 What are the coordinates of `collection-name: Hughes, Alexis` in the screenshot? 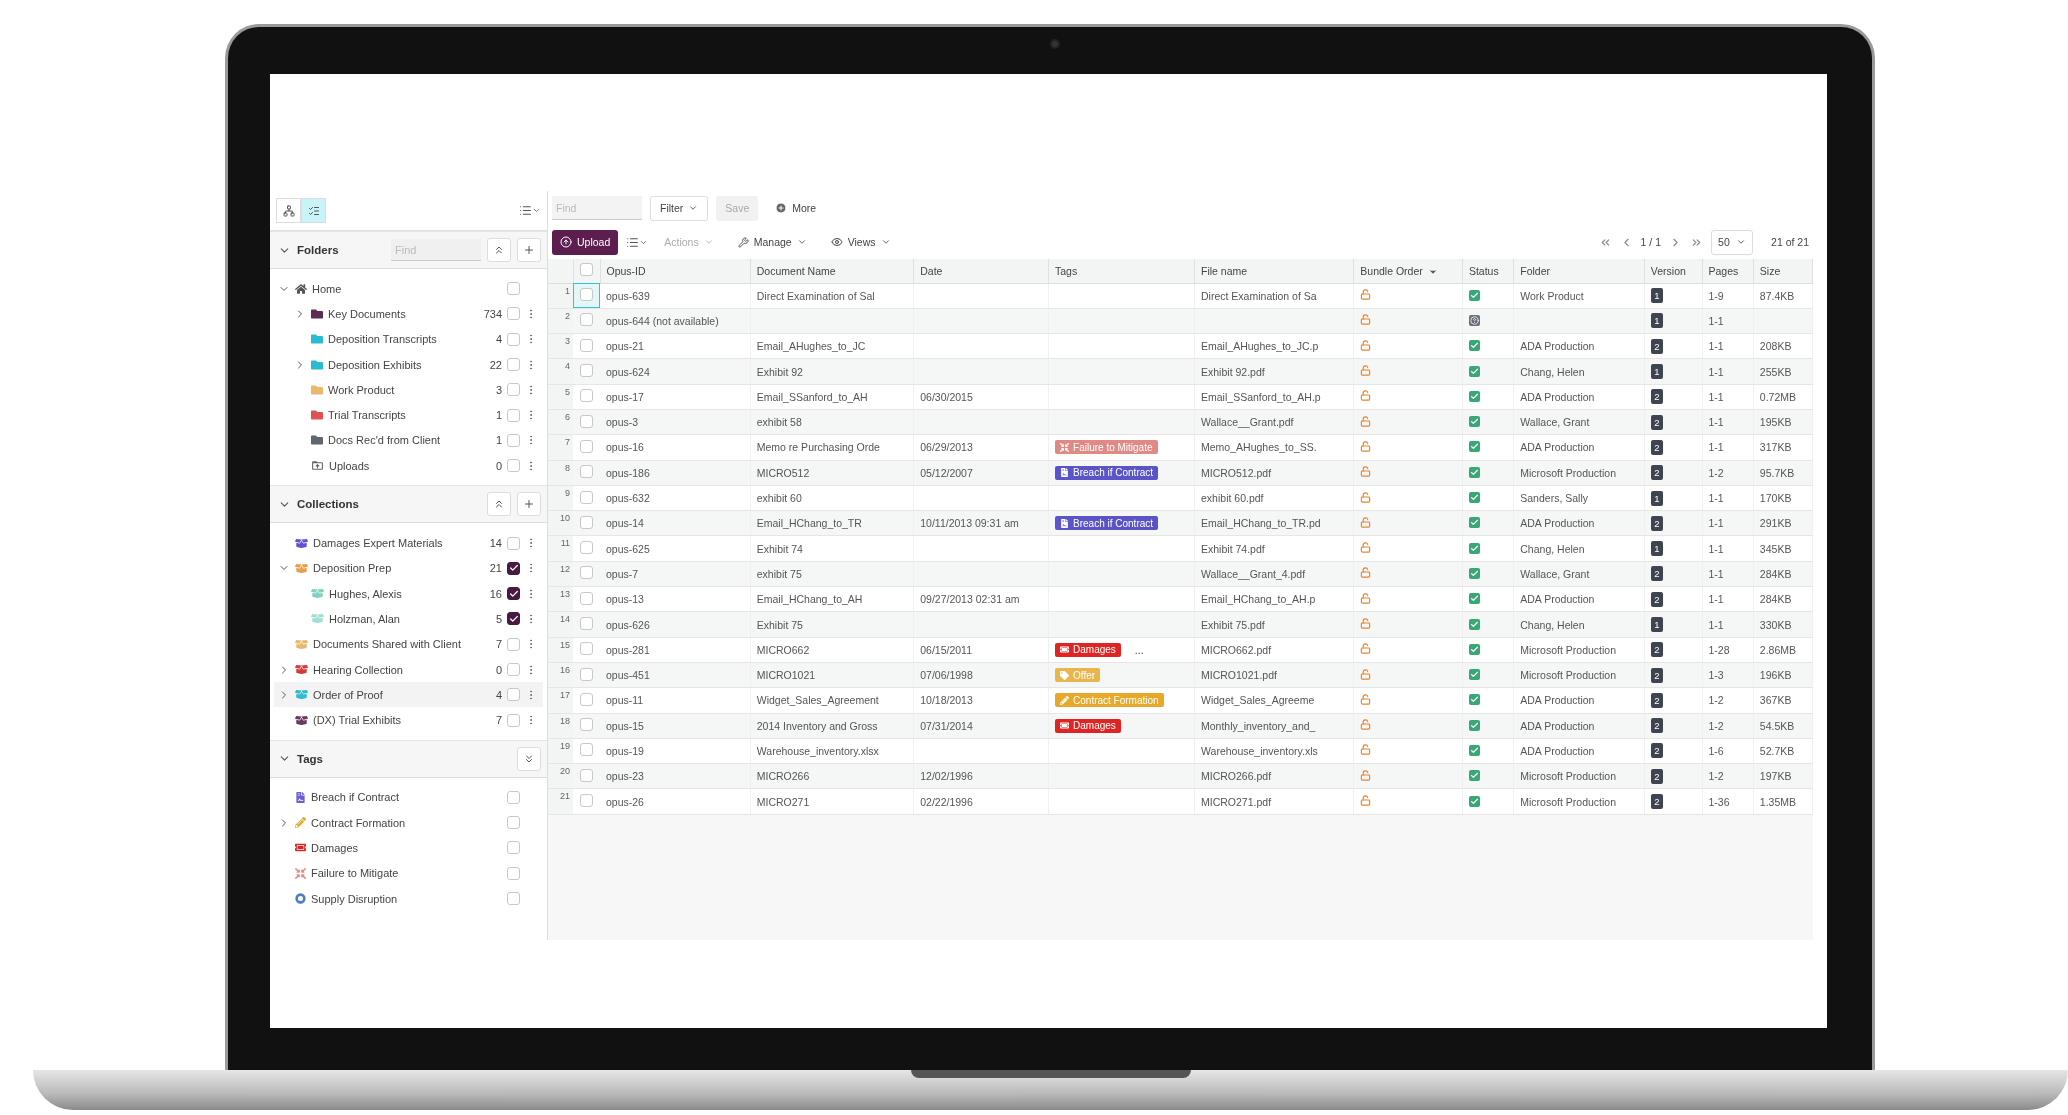 It's located at (401, 593).